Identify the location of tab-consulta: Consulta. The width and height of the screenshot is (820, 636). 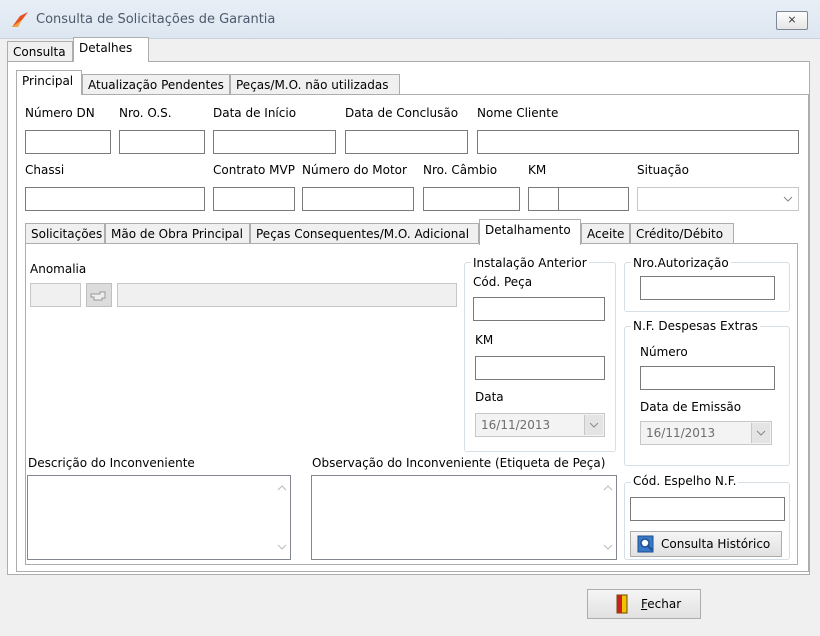
(40, 51).